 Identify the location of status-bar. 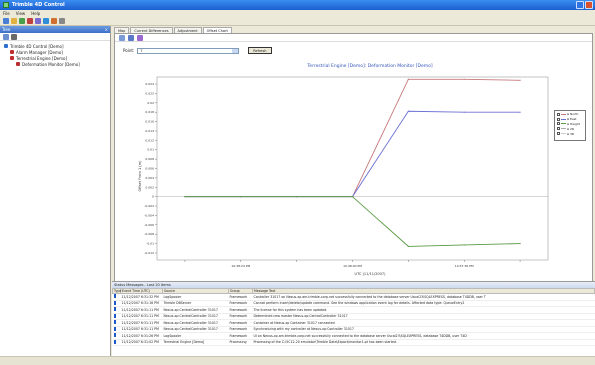
(297, 360).